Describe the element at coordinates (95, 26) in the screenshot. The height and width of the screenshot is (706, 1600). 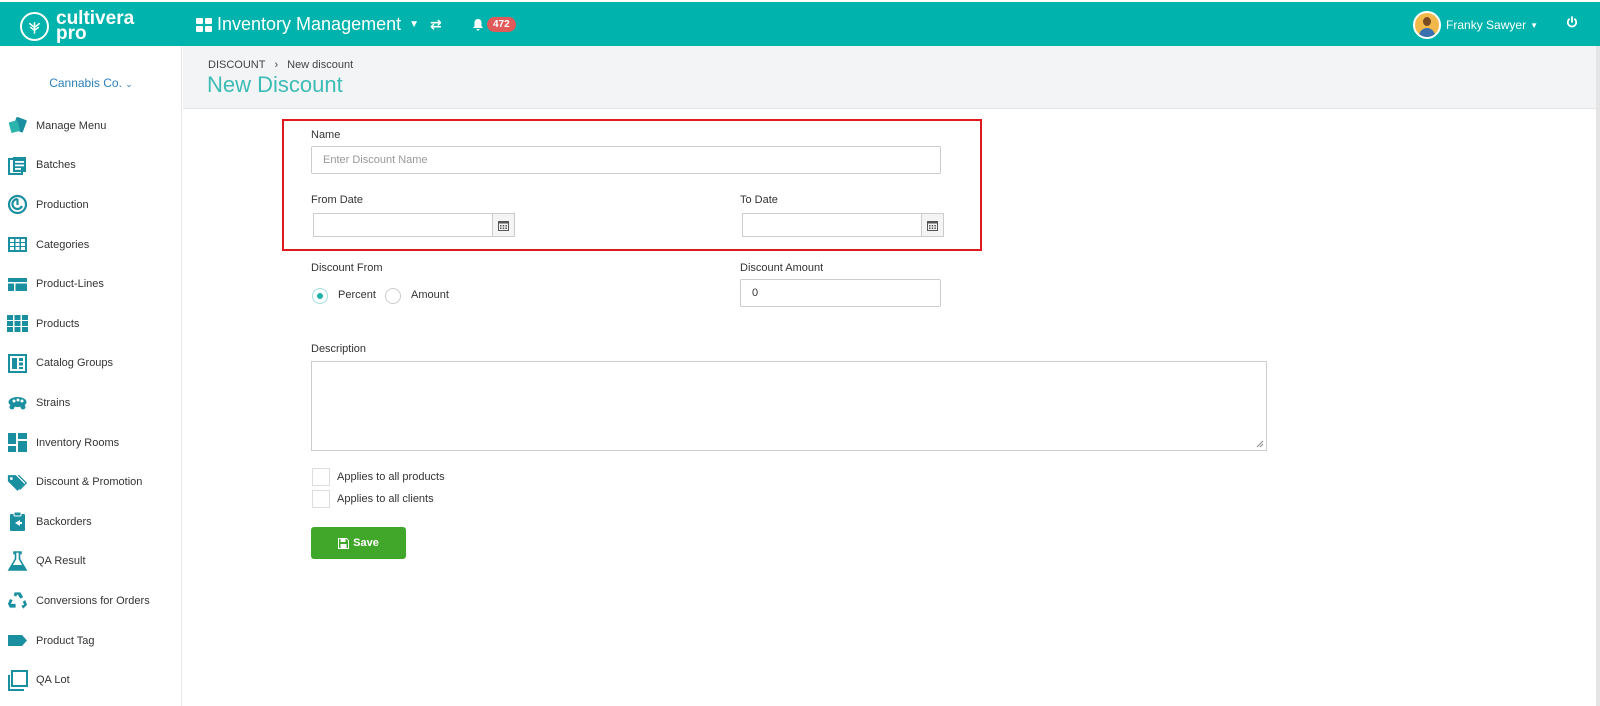
I see `brand-name: cultivera pro` at that location.